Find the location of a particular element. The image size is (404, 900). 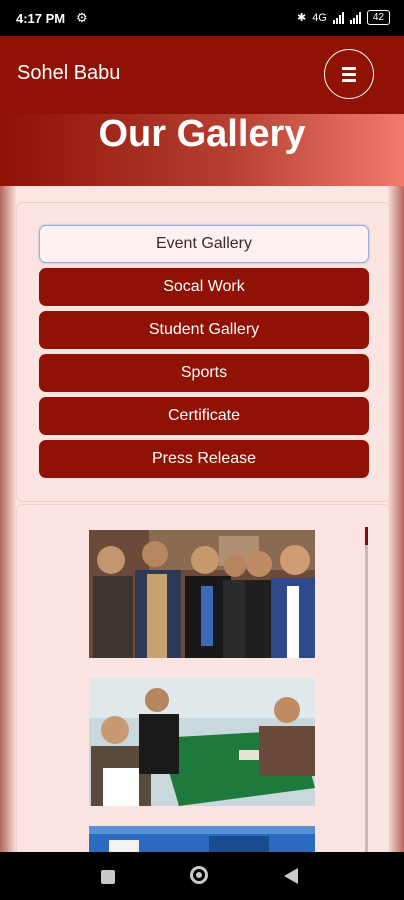

system-nav-bar is located at coordinates (202, 876).